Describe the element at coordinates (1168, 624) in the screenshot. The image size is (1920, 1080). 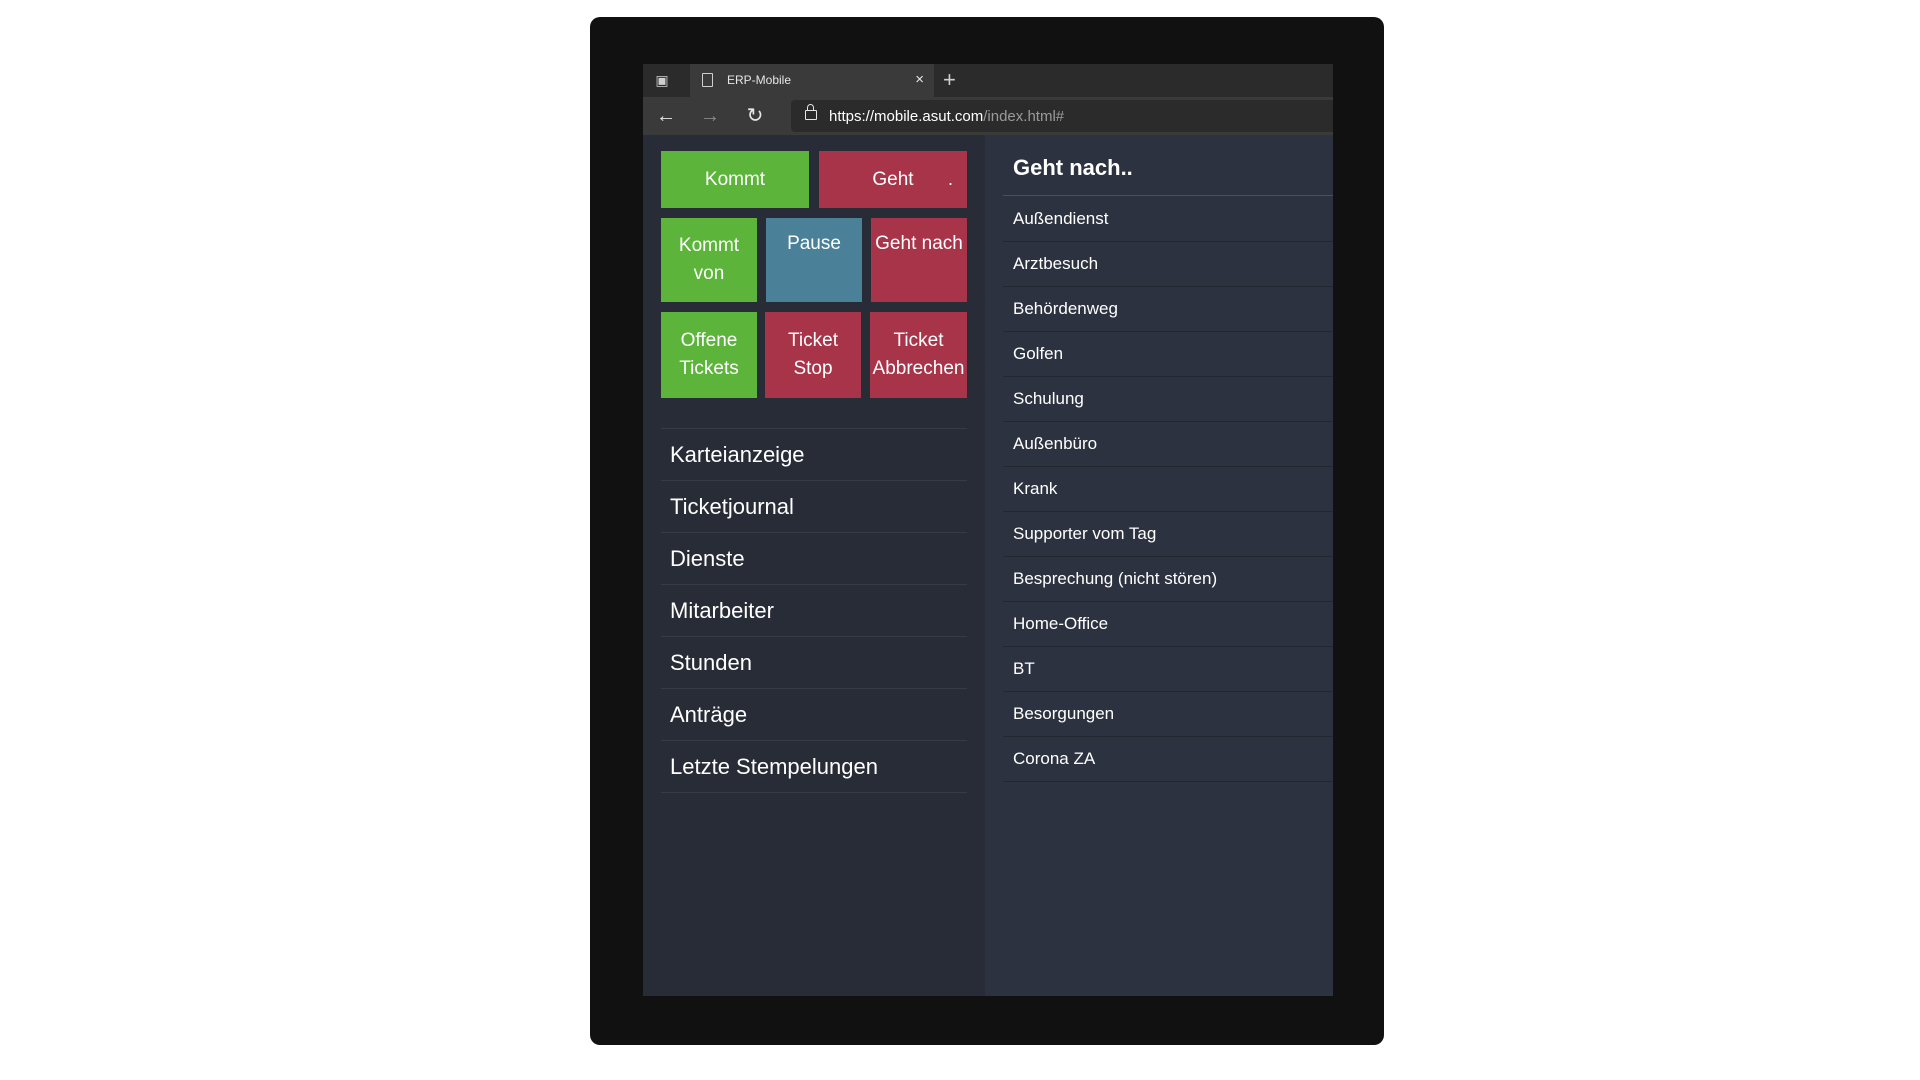
I see `reason-item-home-office: Home-Office` at that location.